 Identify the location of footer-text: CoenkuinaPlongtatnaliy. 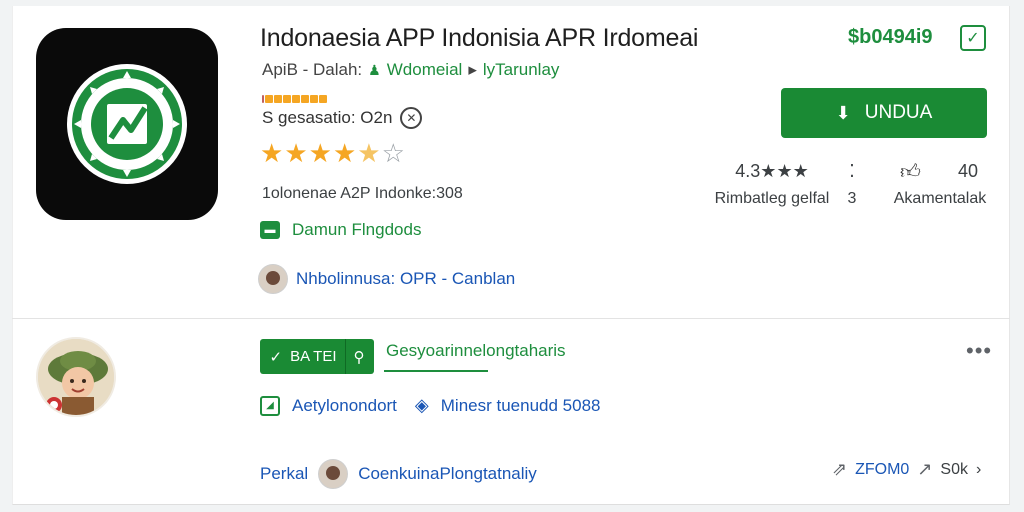
(447, 474).